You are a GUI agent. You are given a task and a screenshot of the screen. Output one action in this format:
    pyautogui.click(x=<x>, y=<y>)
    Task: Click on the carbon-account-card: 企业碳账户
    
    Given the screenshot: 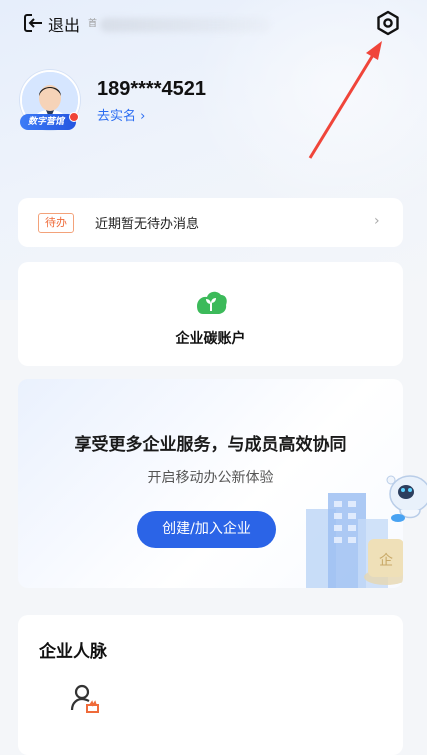 What is the action you would take?
    pyautogui.click(x=210, y=314)
    